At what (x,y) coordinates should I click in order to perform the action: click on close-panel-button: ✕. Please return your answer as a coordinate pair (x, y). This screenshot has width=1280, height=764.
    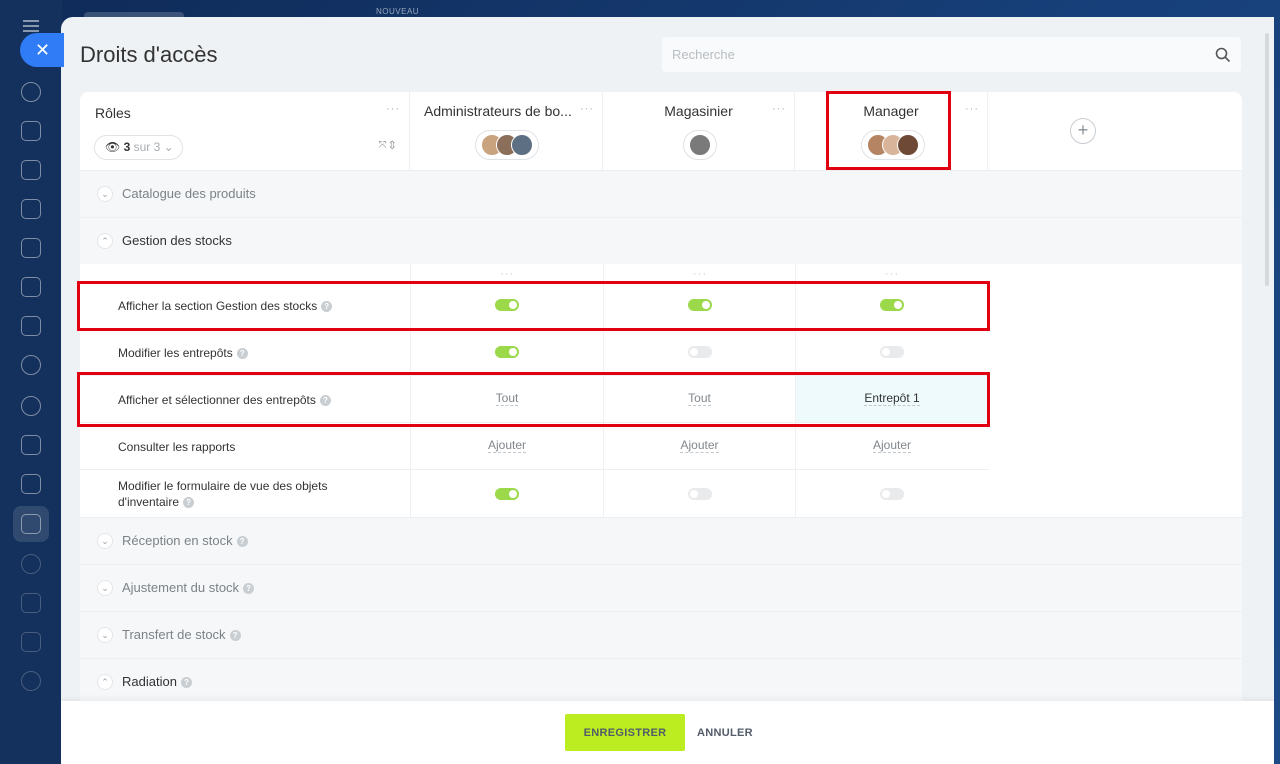
    Looking at the image, I should click on (42, 50).